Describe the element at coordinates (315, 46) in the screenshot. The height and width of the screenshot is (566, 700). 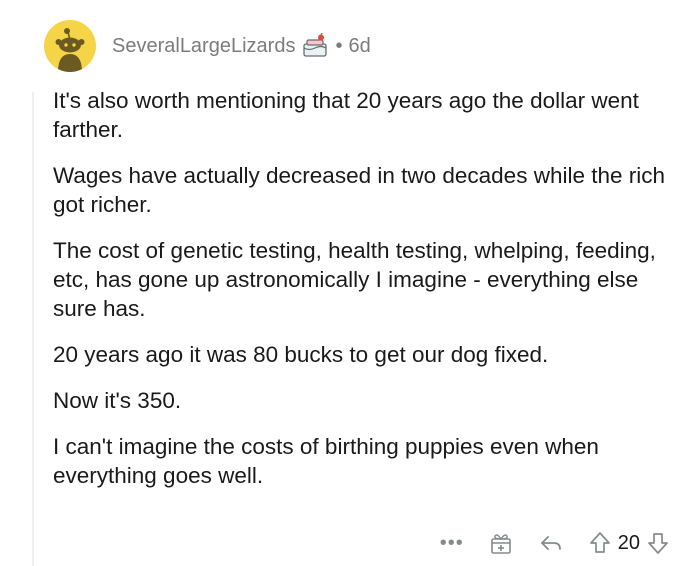
I see `cake-day-icon` at that location.